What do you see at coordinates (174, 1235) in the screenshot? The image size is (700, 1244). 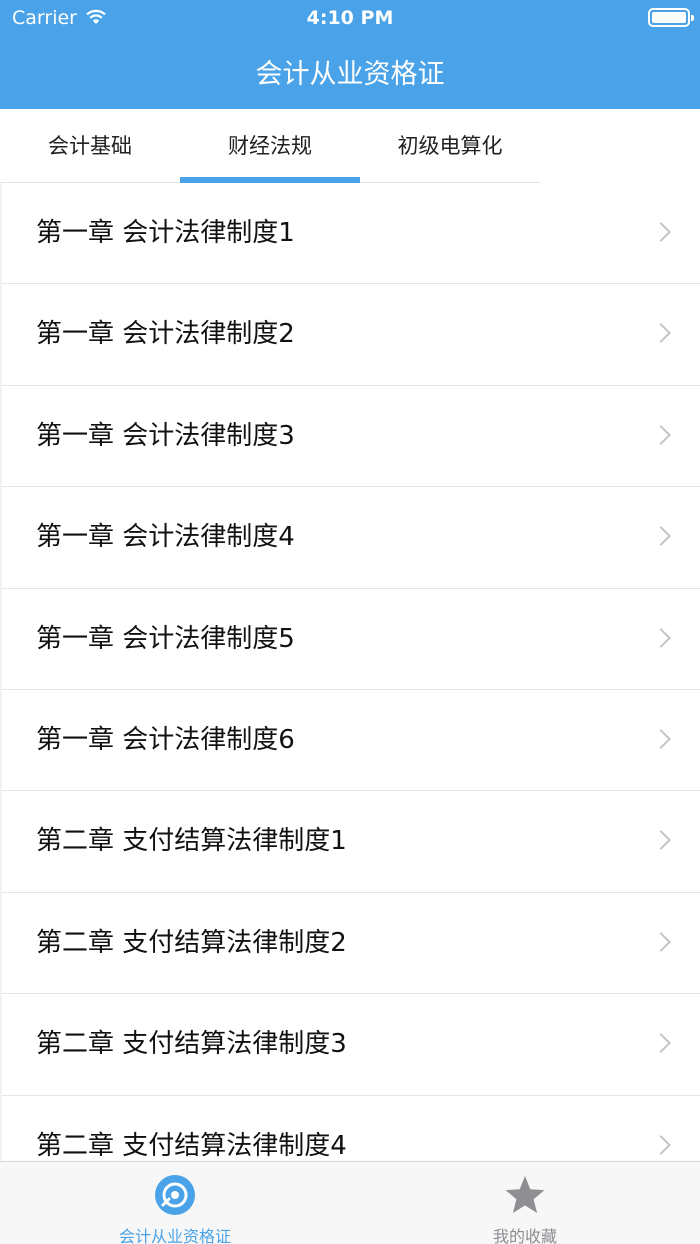 I see `tab-bar-label-home: 会计从业资格证` at bounding box center [174, 1235].